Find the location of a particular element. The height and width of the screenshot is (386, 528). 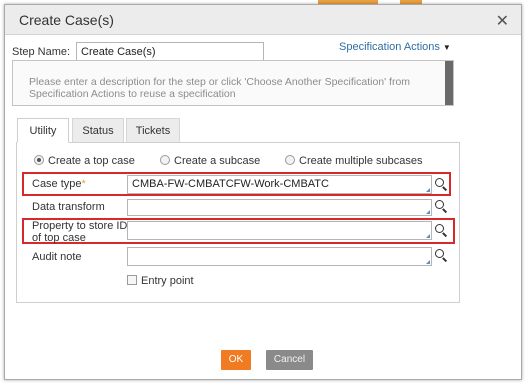

property-input is located at coordinates (279, 230).